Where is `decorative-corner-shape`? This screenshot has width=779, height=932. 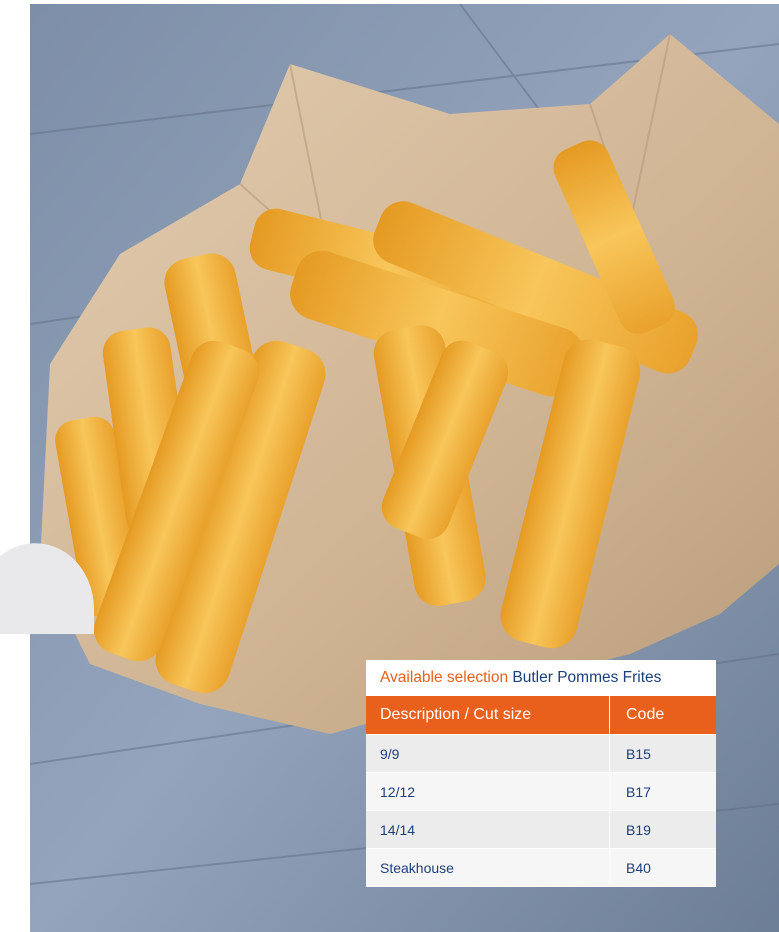 decorative-corner-shape is located at coordinates (47, 588).